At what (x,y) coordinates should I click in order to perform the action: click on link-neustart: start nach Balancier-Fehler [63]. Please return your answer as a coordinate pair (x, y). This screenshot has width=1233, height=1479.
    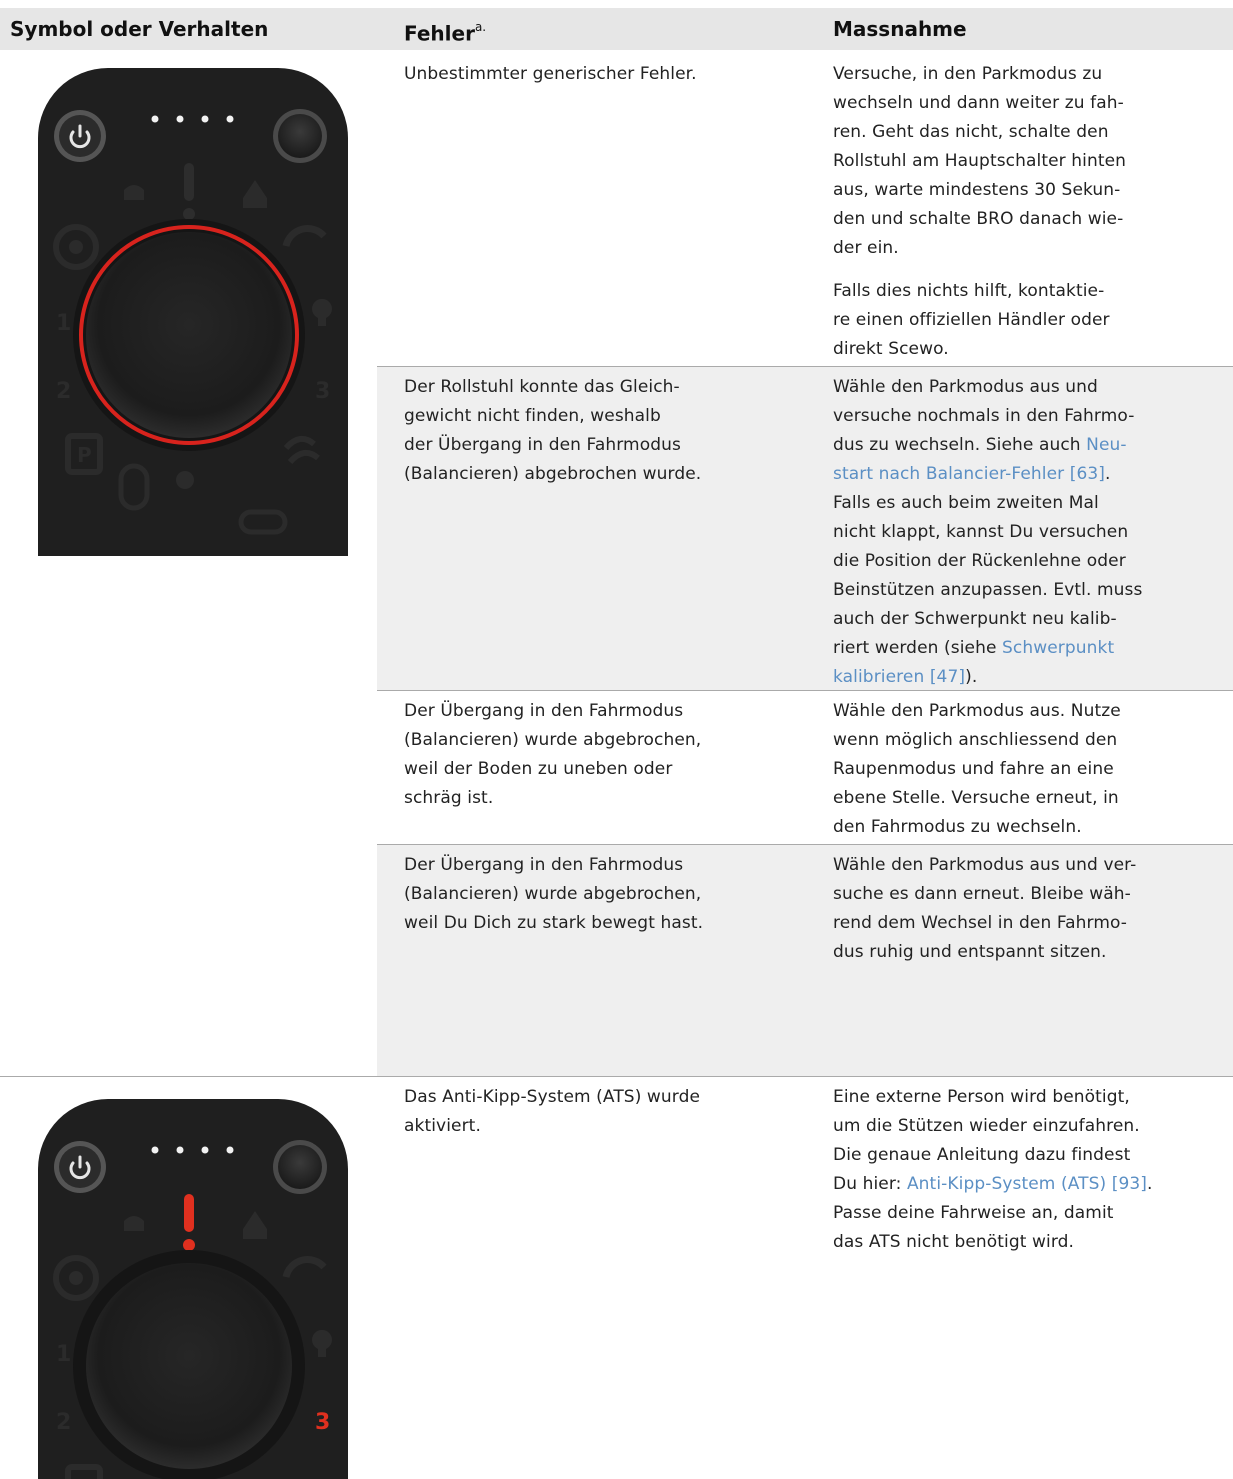
    Looking at the image, I should click on (969, 474).